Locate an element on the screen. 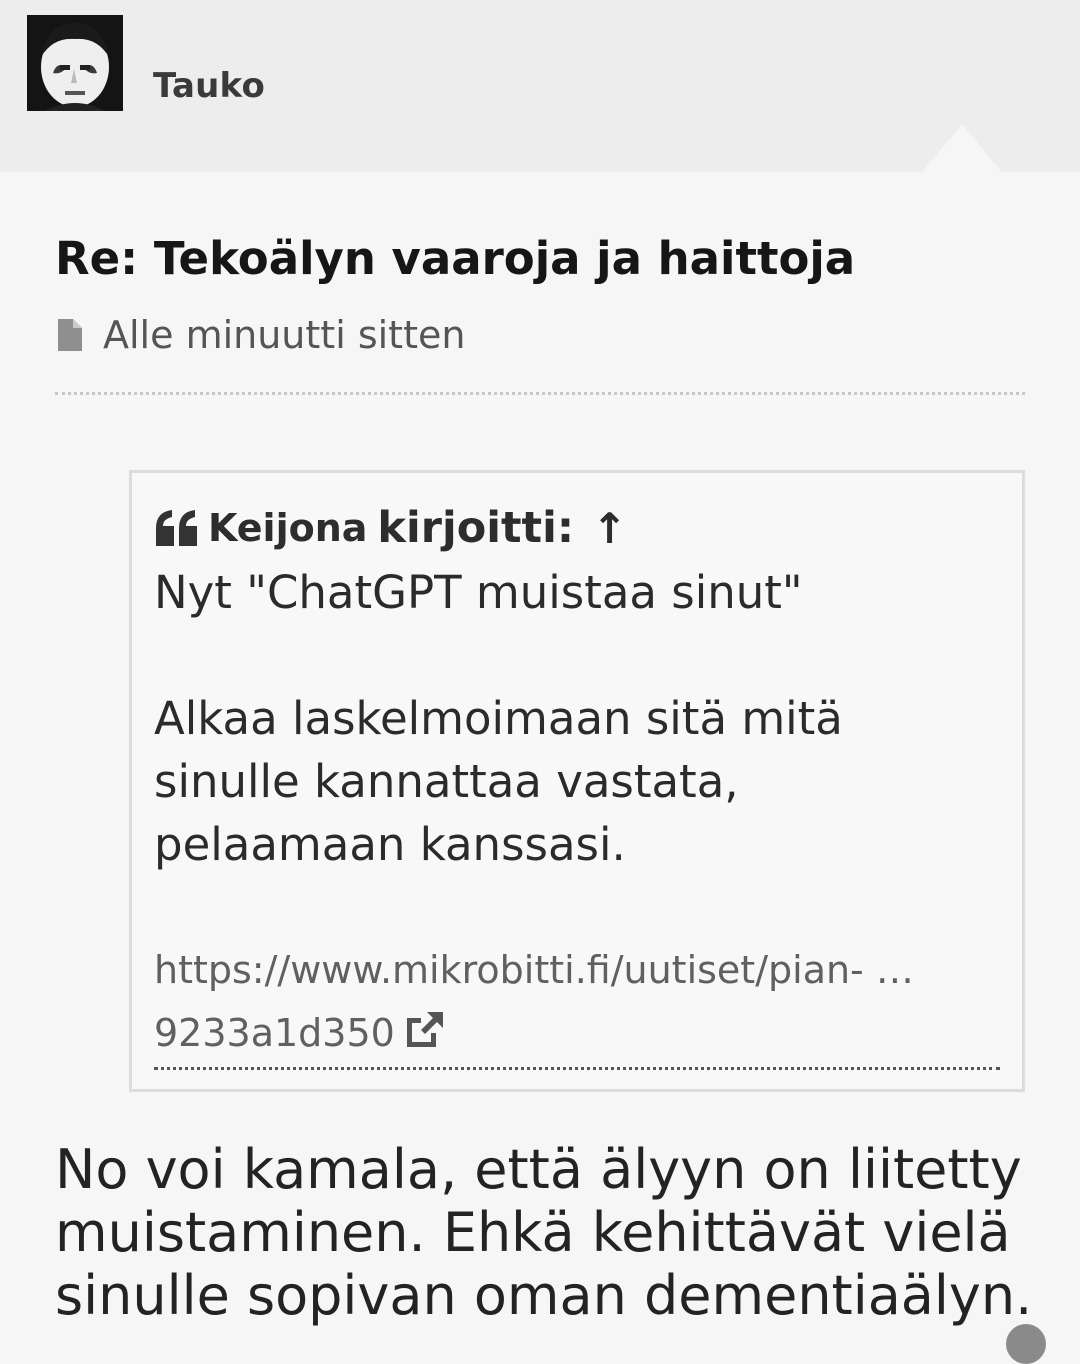 This screenshot has height=1364, width=1080. divider is located at coordinates (540, 393).